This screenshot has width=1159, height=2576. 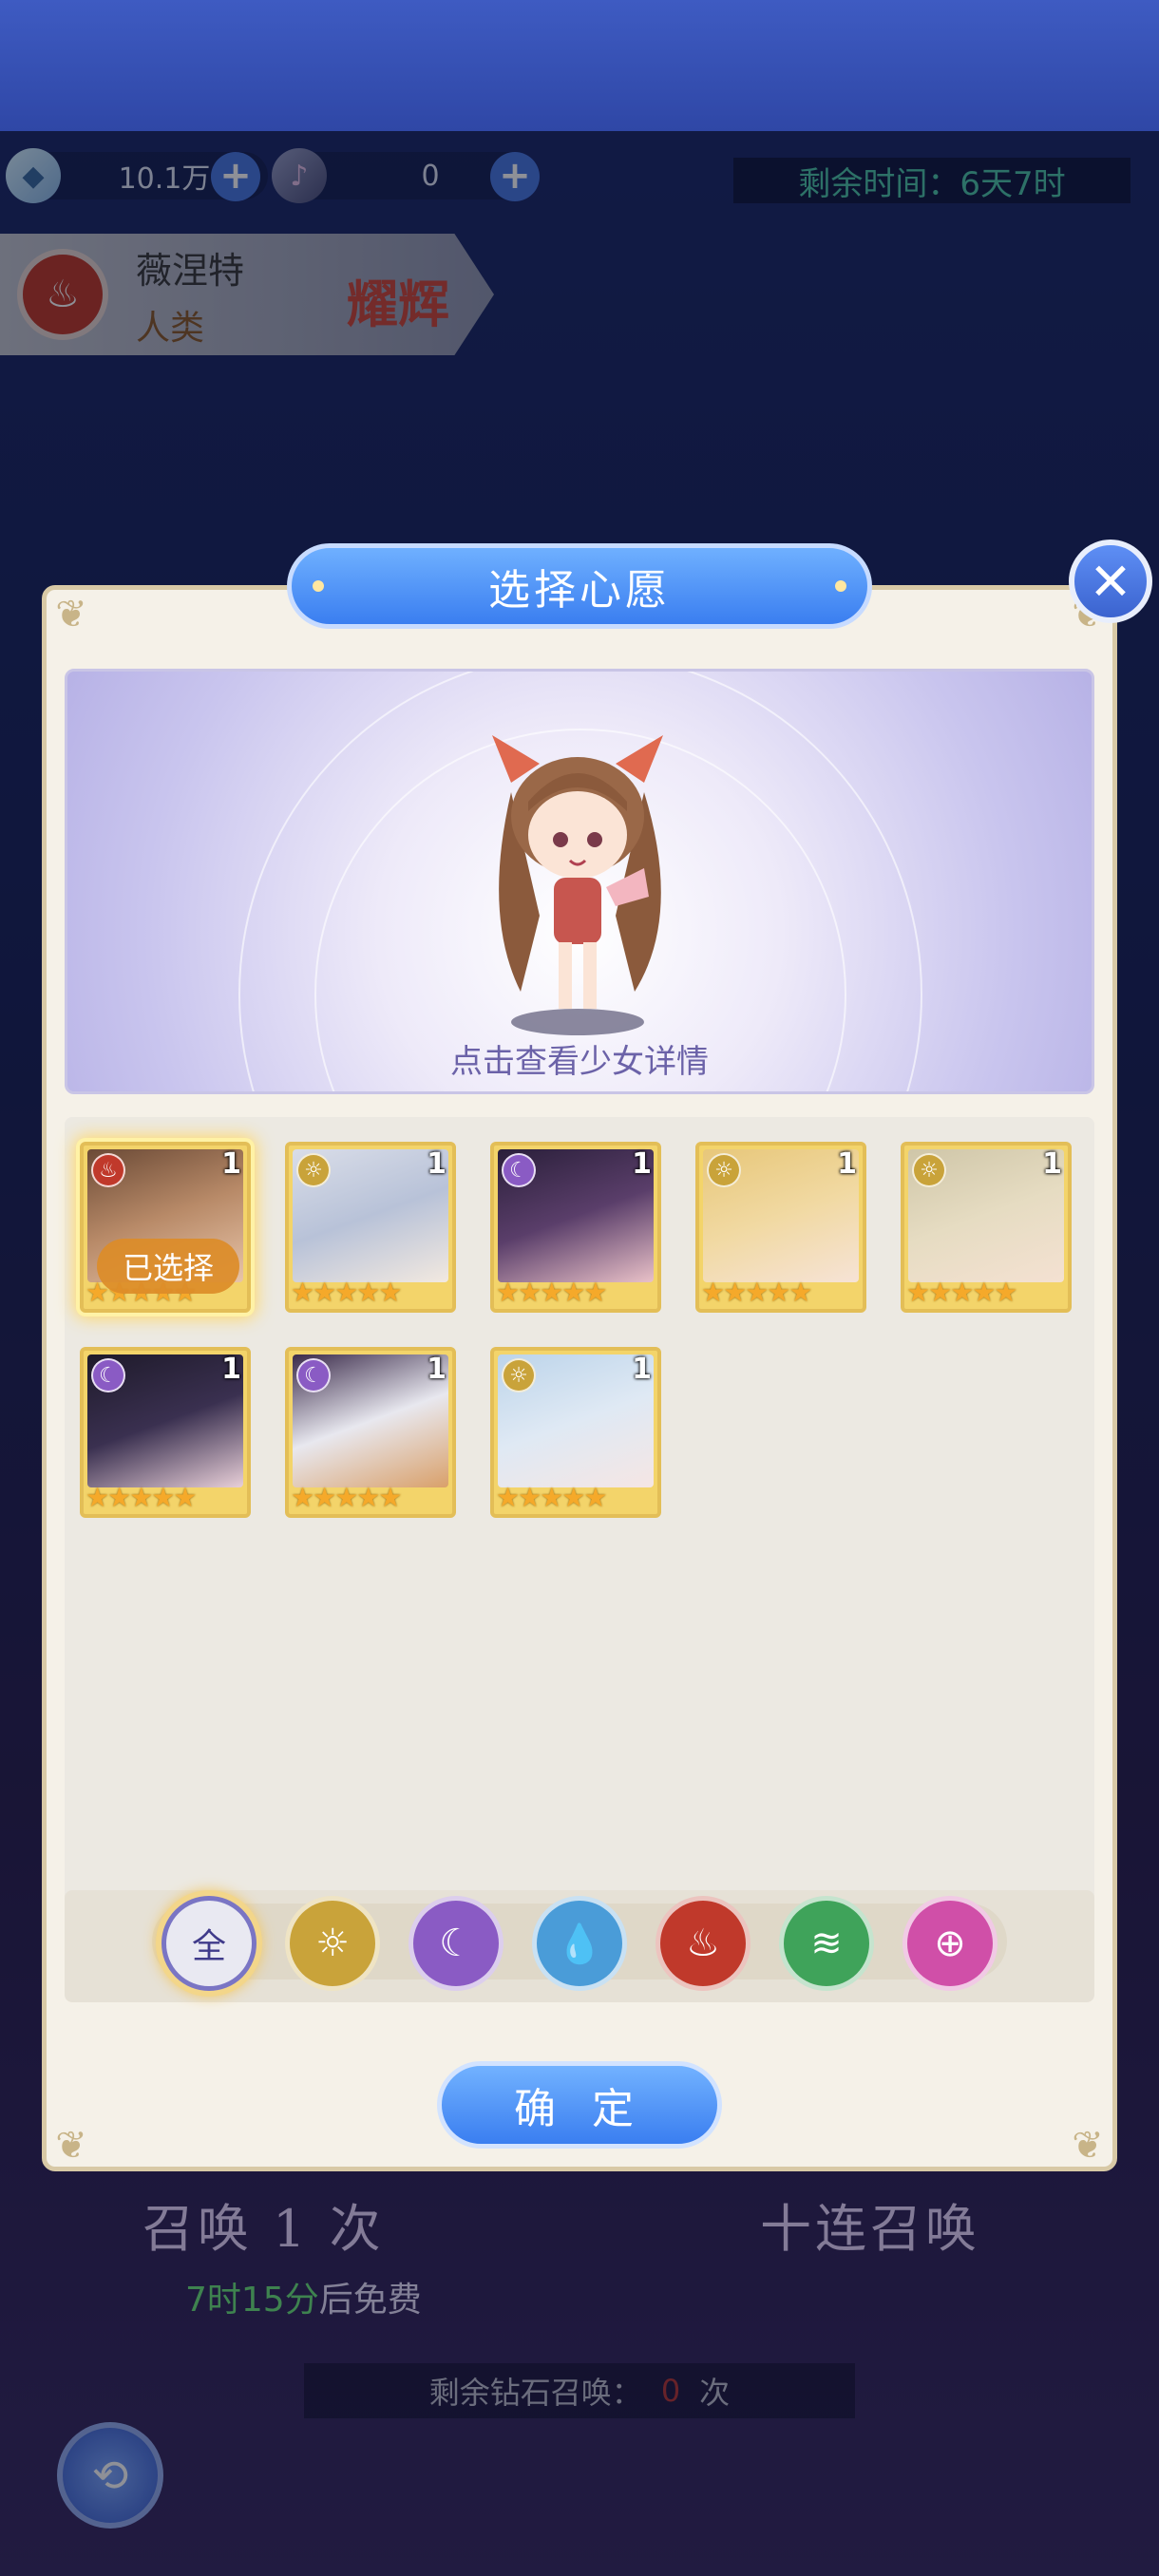 I want to click on confirm-button: 确 定, so click(x=579, y=2105).